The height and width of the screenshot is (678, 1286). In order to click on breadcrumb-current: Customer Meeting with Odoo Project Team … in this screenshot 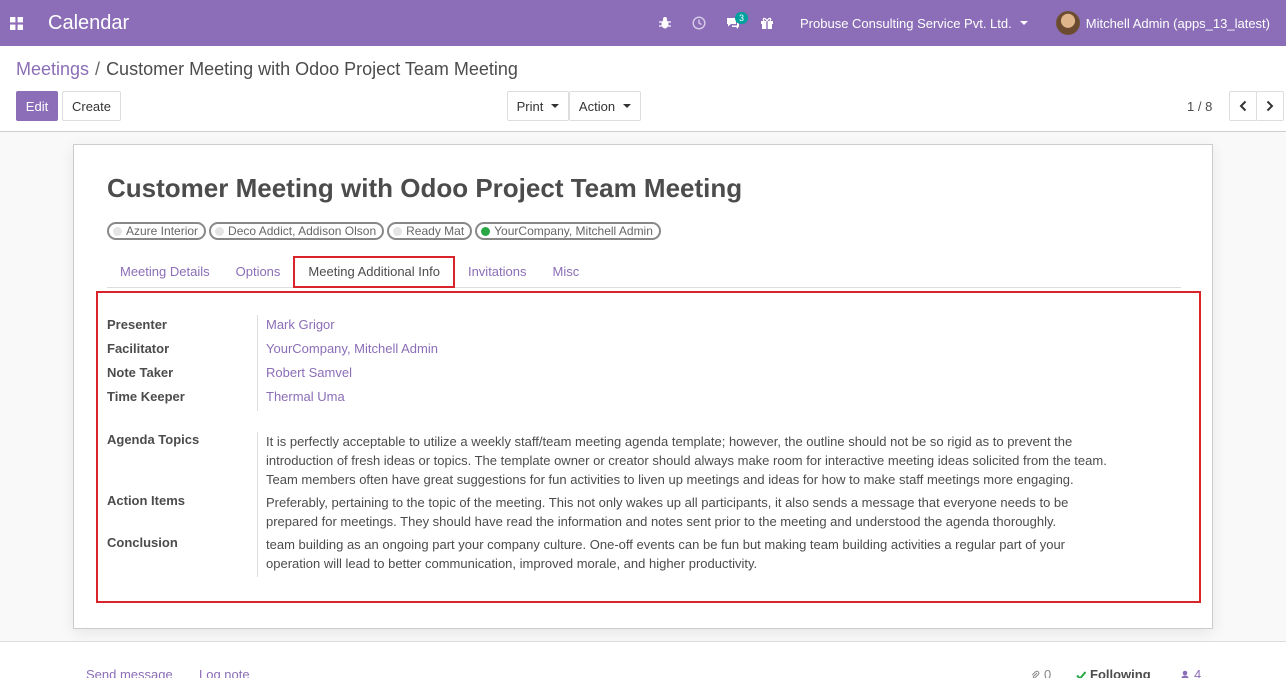, I will do `click(312, 69)`.